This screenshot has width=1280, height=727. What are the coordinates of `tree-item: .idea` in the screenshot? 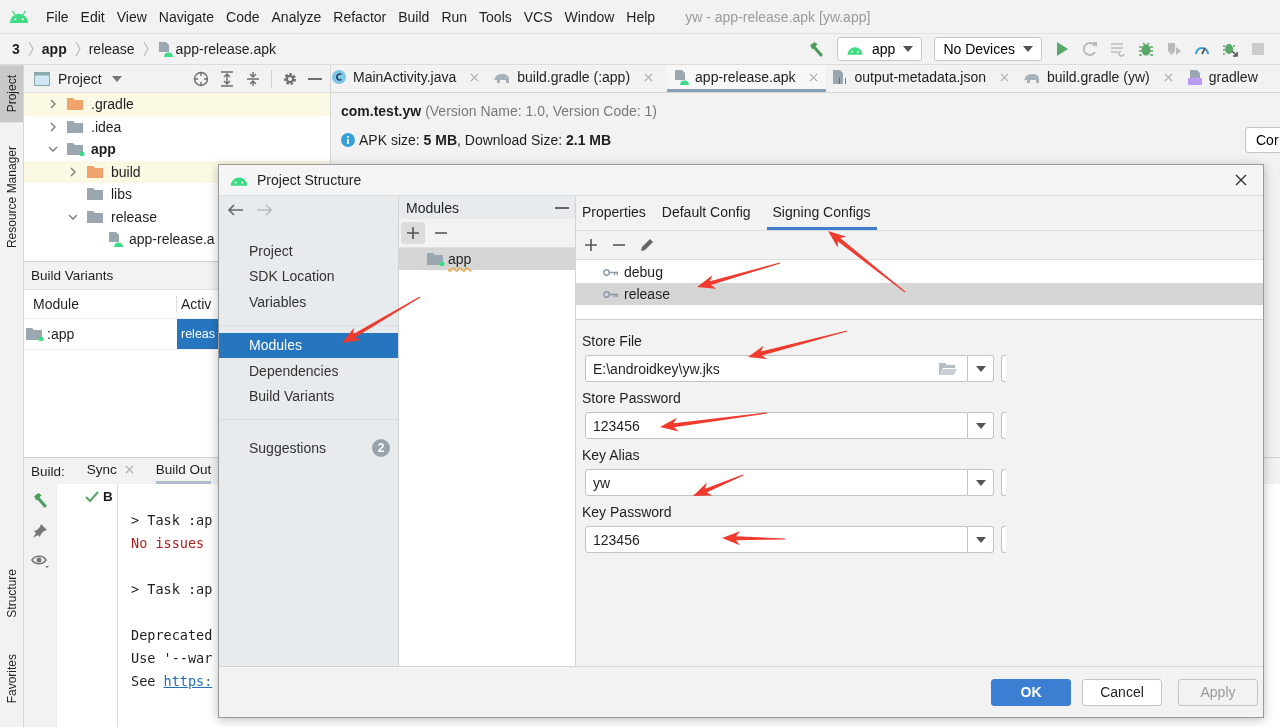 It's located at (106, 126).